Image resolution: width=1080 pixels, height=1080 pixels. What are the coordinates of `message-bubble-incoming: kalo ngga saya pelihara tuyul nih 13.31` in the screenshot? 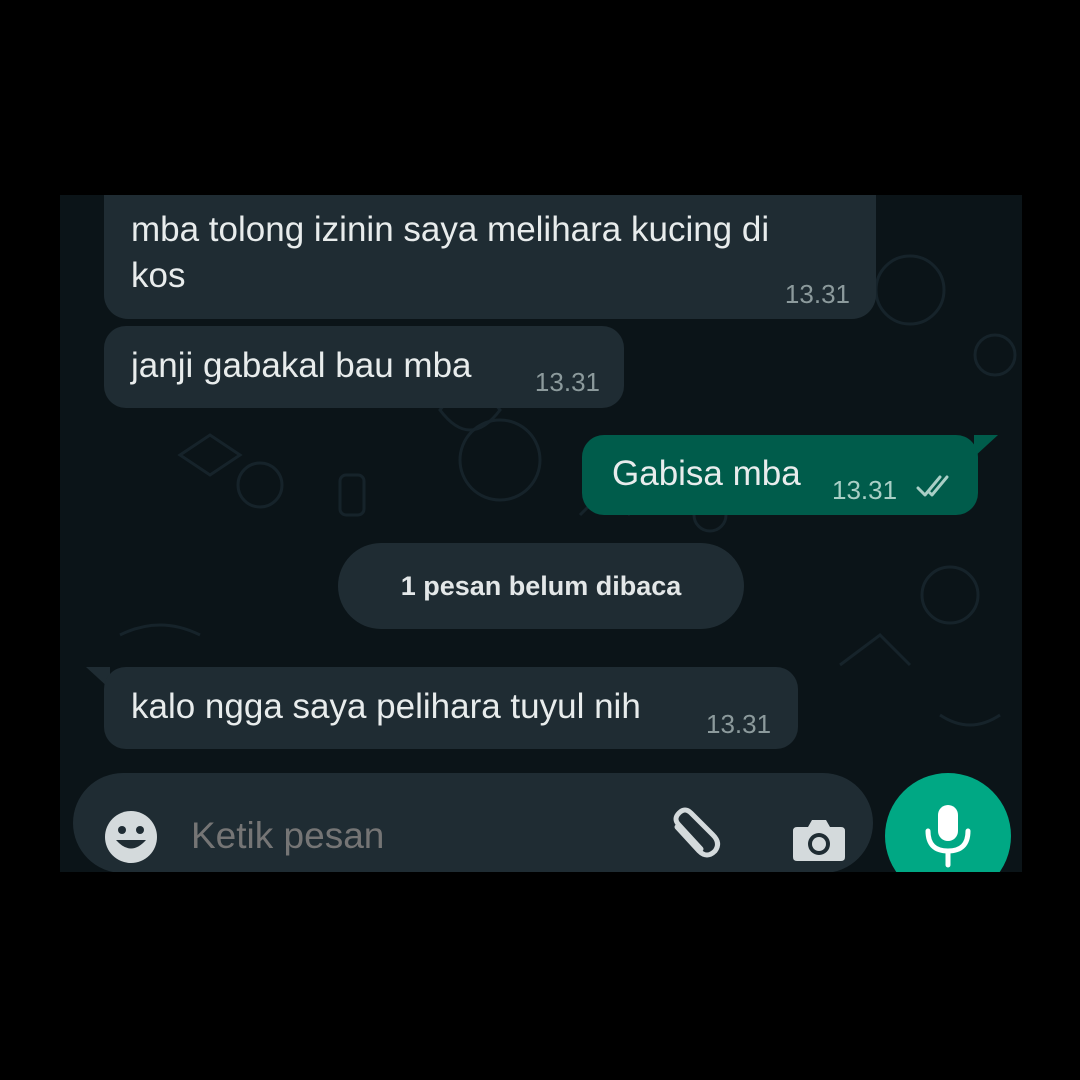 It's located at (451, 708).